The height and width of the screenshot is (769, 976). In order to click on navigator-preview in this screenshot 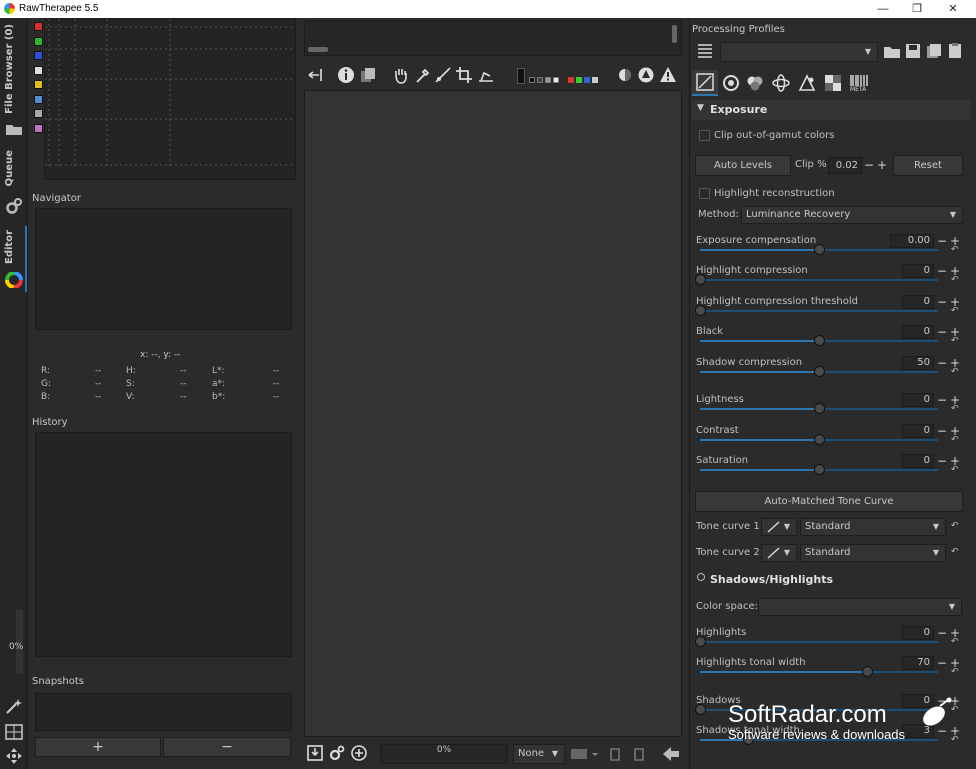, I will do `click(163, 269)`.